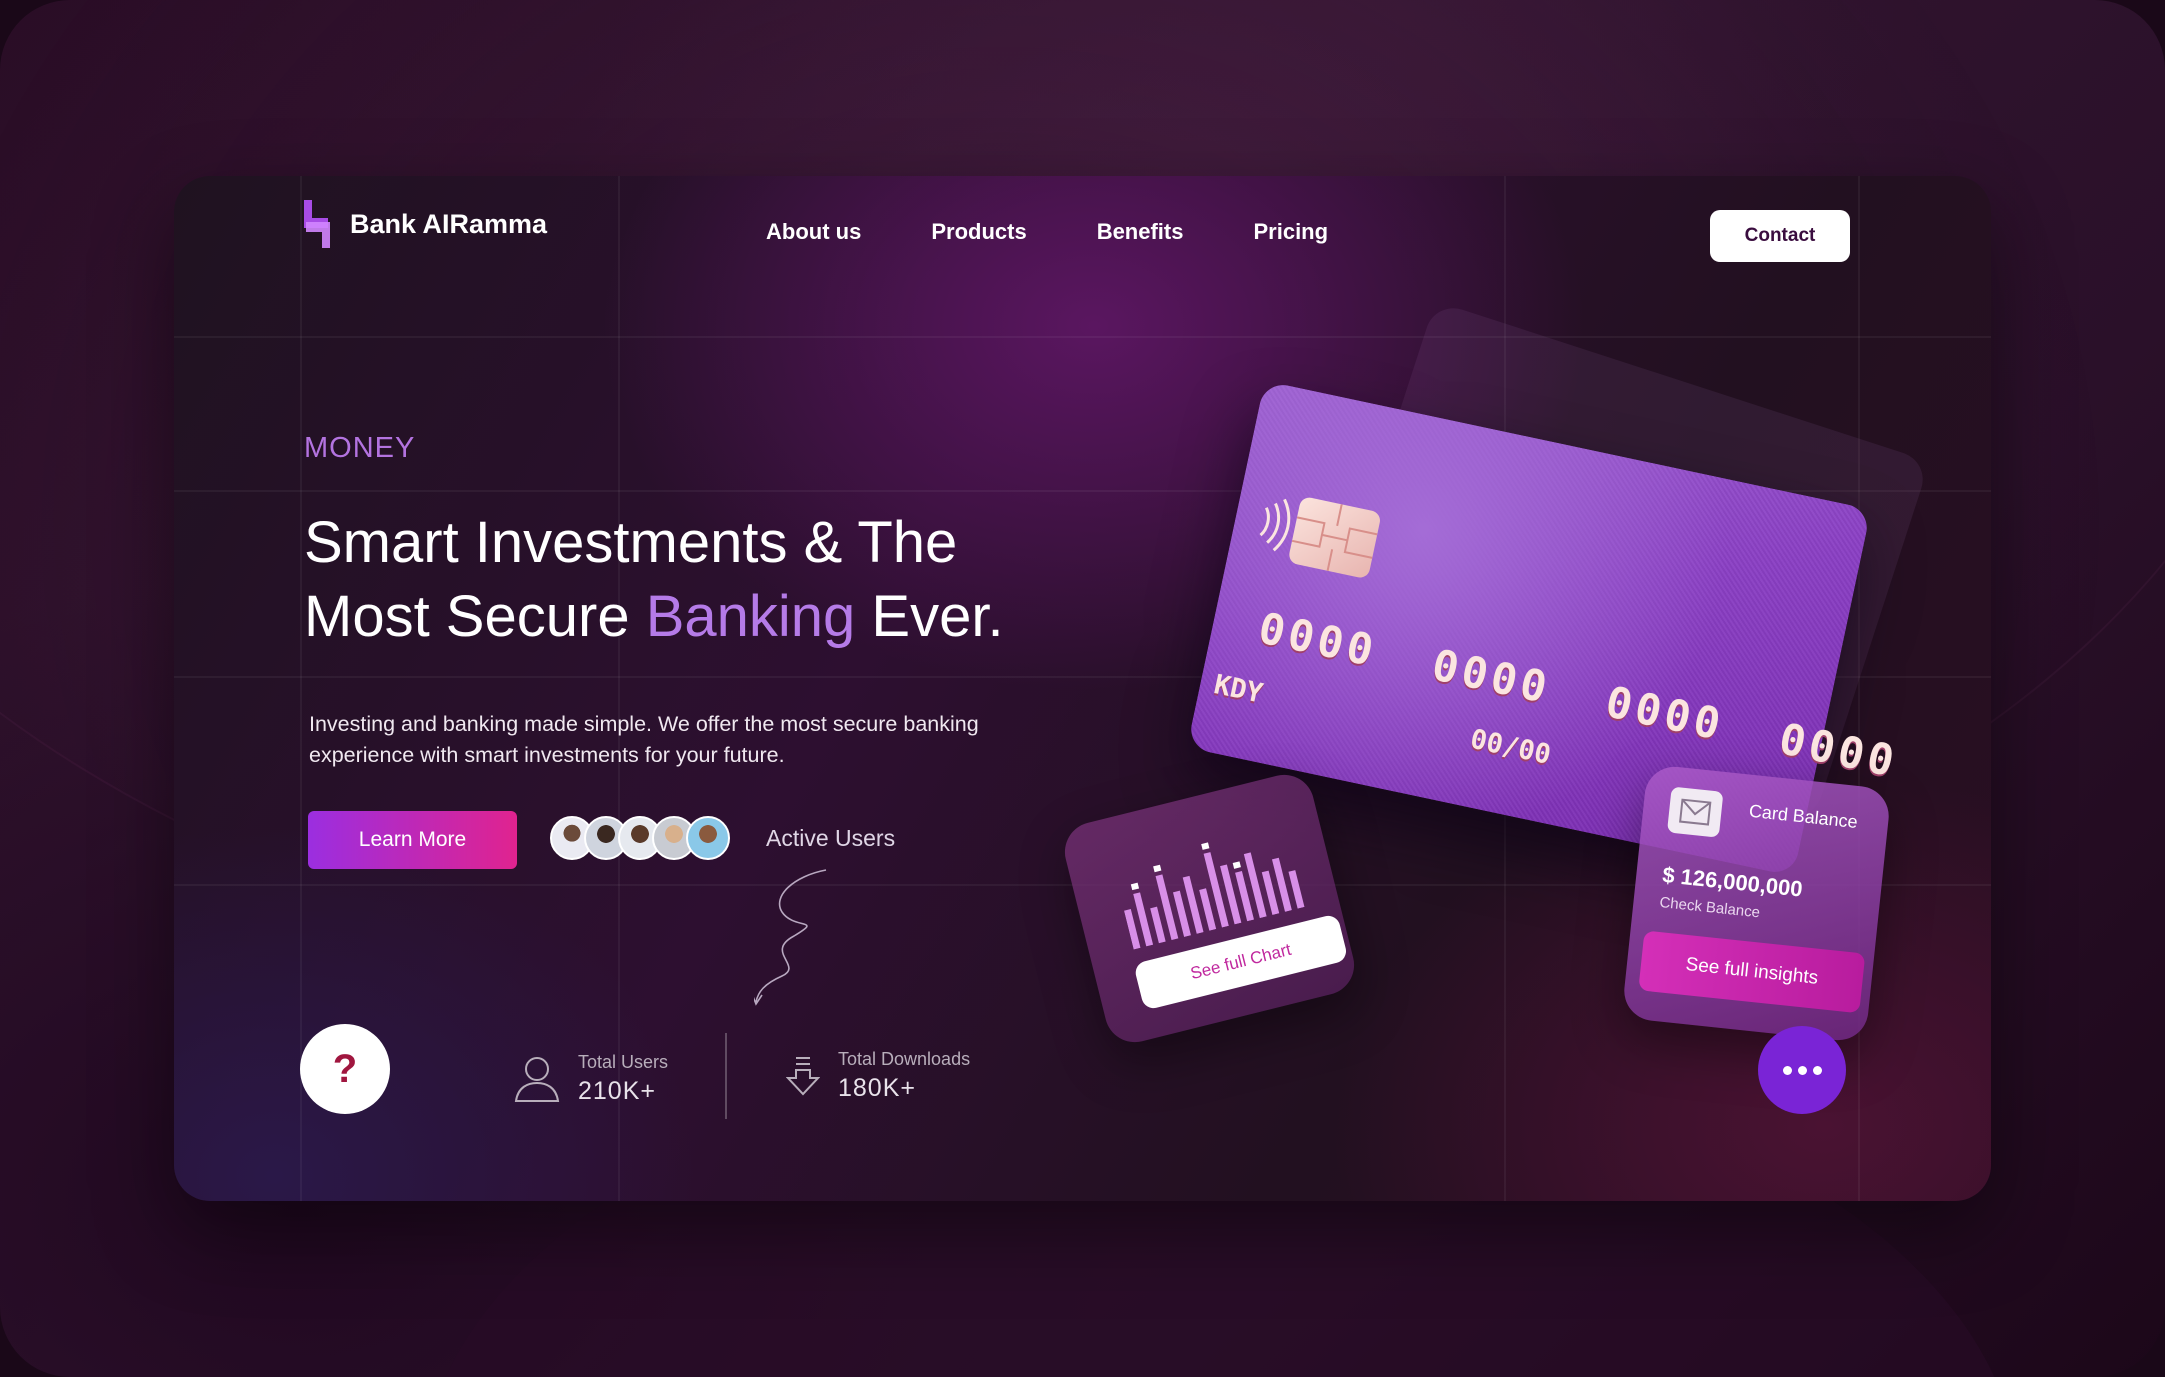 The width and height of the screenshot is (2165, 1377). I want to click on stat-value: 210K+, so click(617, 1091).